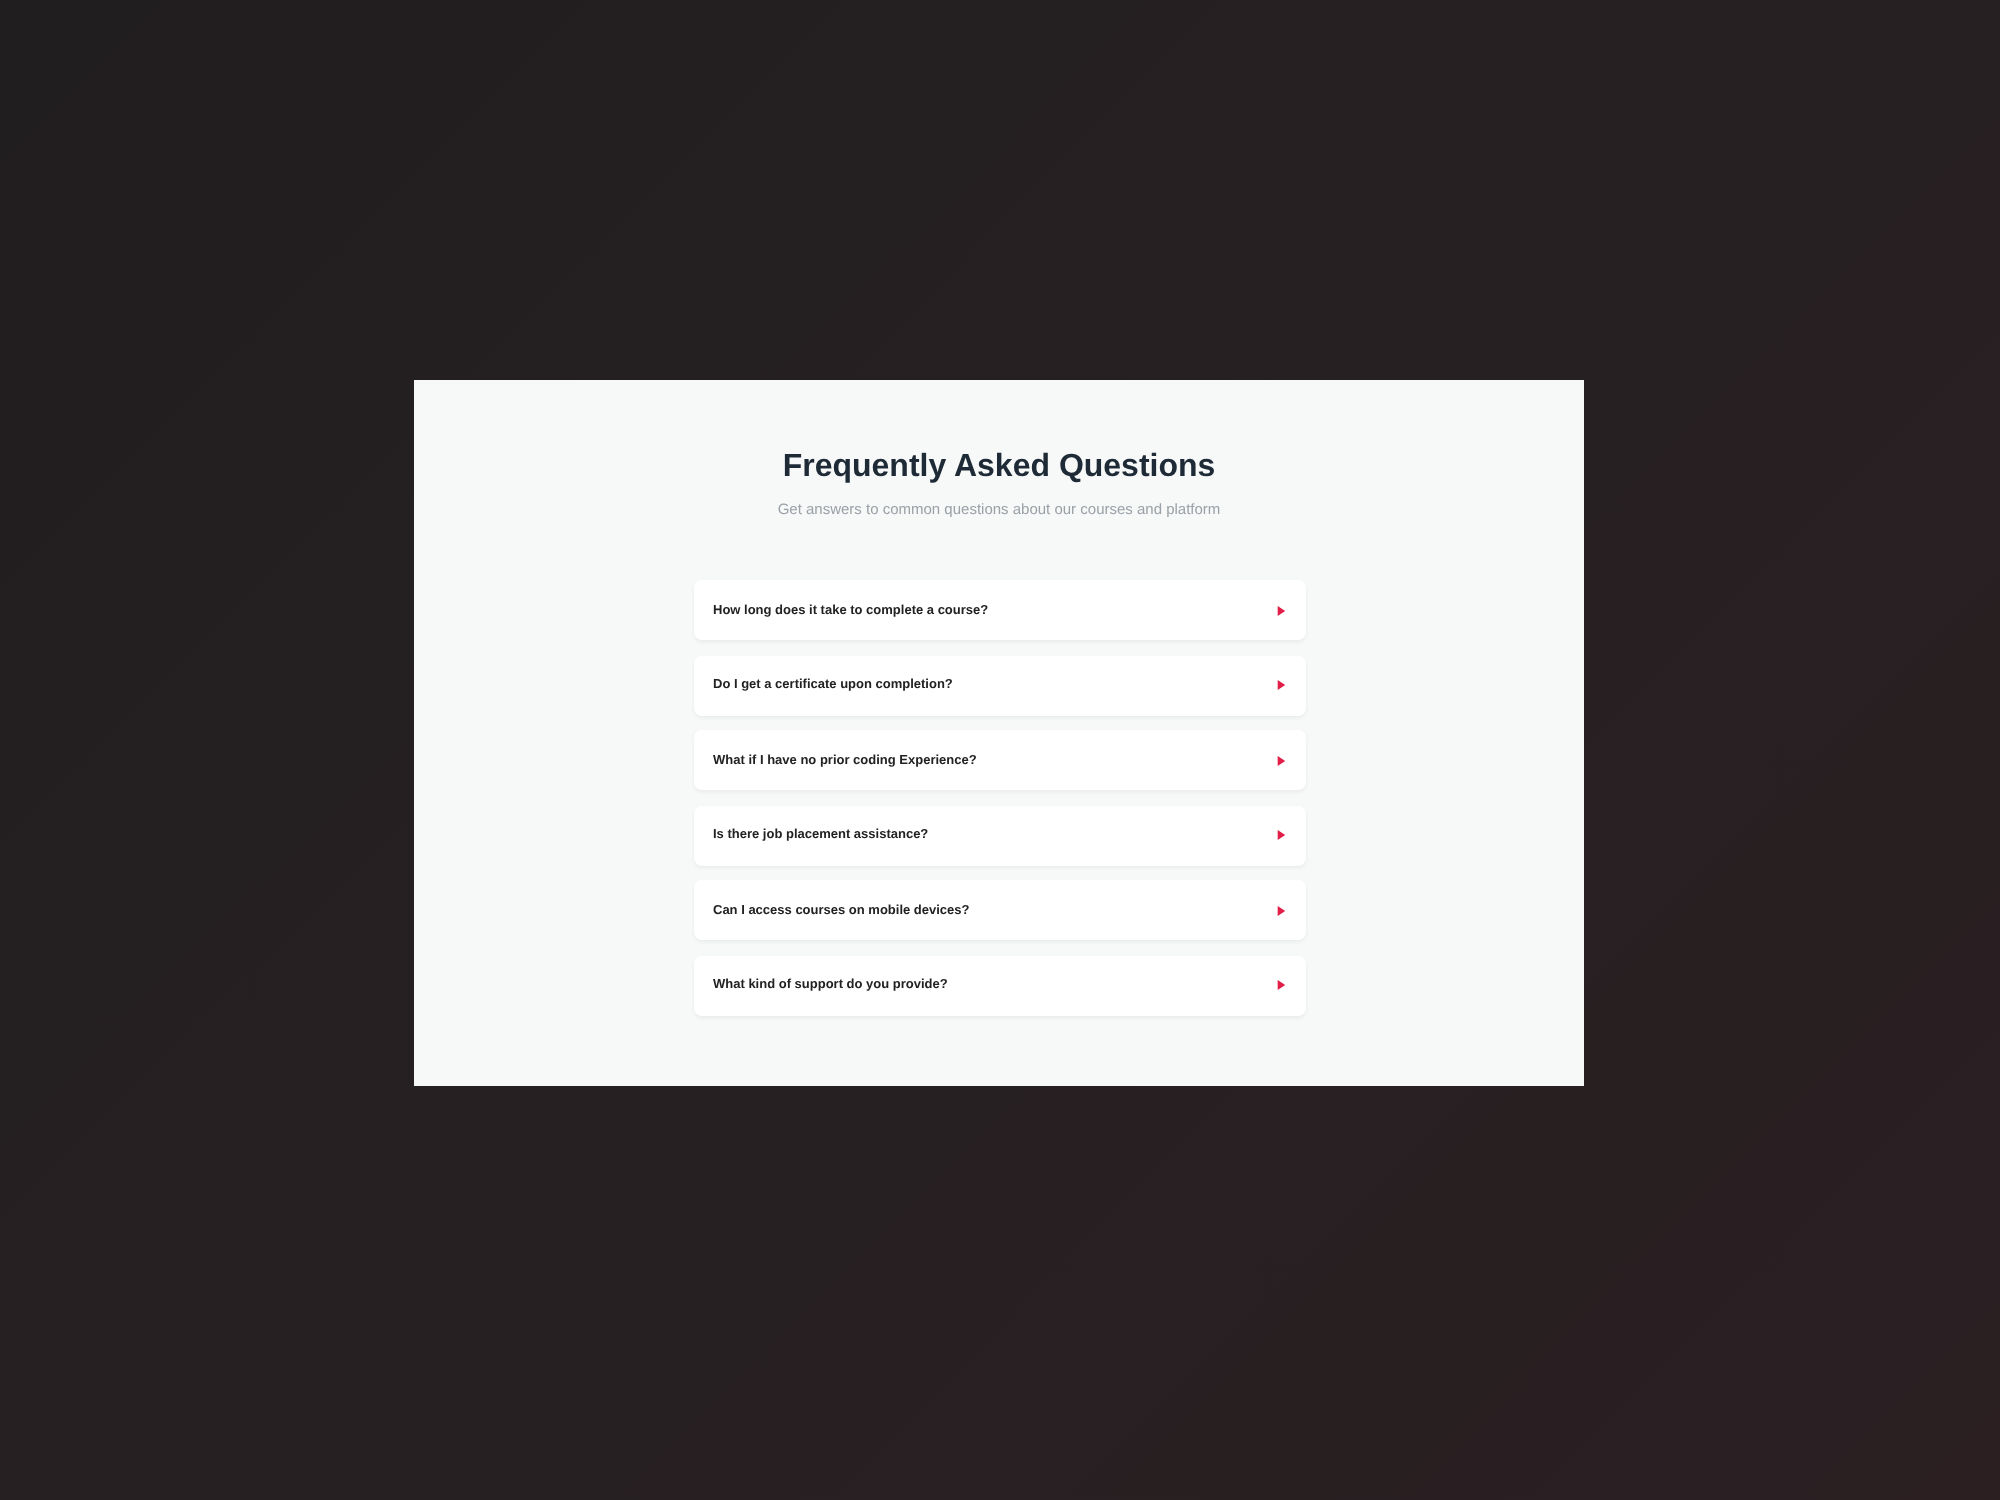 The height and width of the screenshot is (1500, 2000). I want to click on faq-title: Frequently Asked Questions, so click(999, 468).